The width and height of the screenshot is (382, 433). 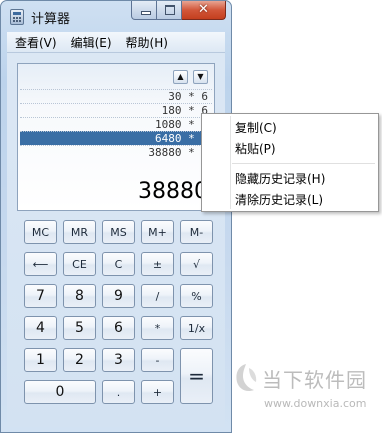 I want to click on context-menu-gutter, so click(x=230, y=162).